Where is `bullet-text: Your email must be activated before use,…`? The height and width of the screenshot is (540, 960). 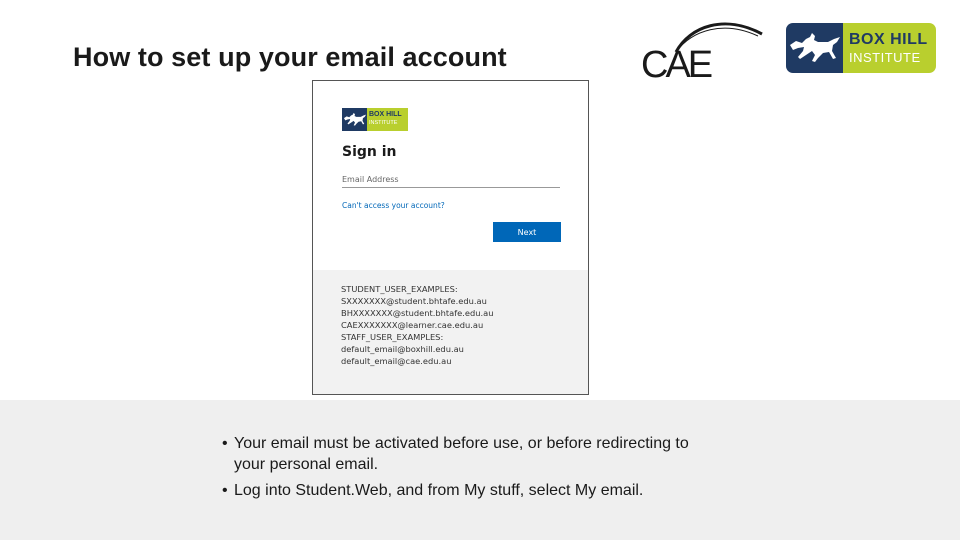 bullet-text: Your email must be activated before use,… is located at coordinates (461, 454).